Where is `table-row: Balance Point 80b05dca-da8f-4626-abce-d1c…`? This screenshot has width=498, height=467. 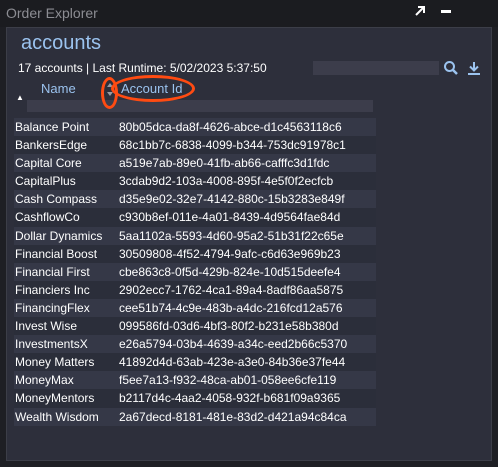 table-row: Balance Point 80b05dca-da8f-4626-abce-d1c… is located at coordinates (195, 127).